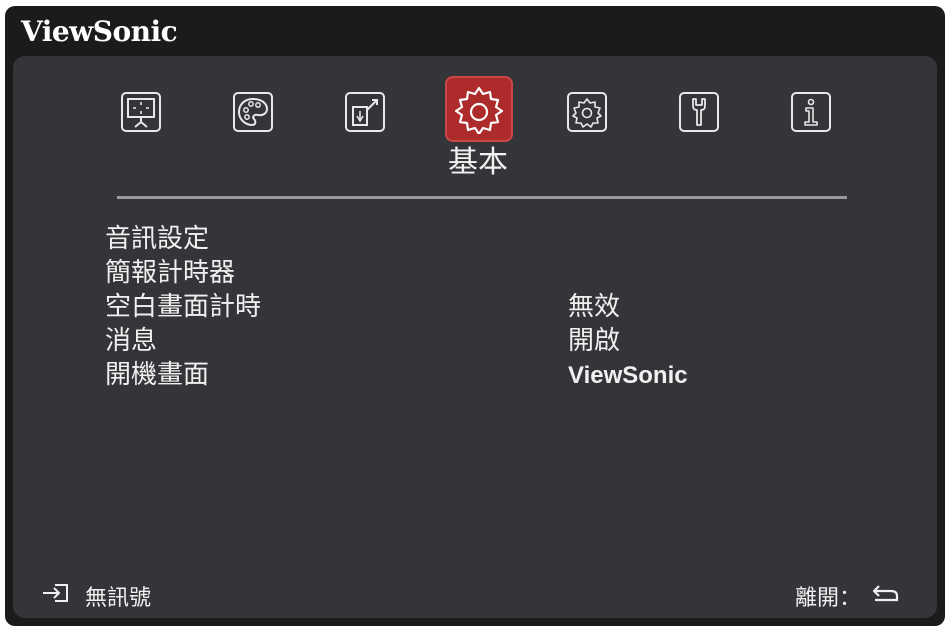 Image resolution: width=951 pixels, height=631 pixels. What do you see at coordinates (478, 162) in the screenshot?
I see `active-tab-label: 基本` at bounding box center [478, 162].